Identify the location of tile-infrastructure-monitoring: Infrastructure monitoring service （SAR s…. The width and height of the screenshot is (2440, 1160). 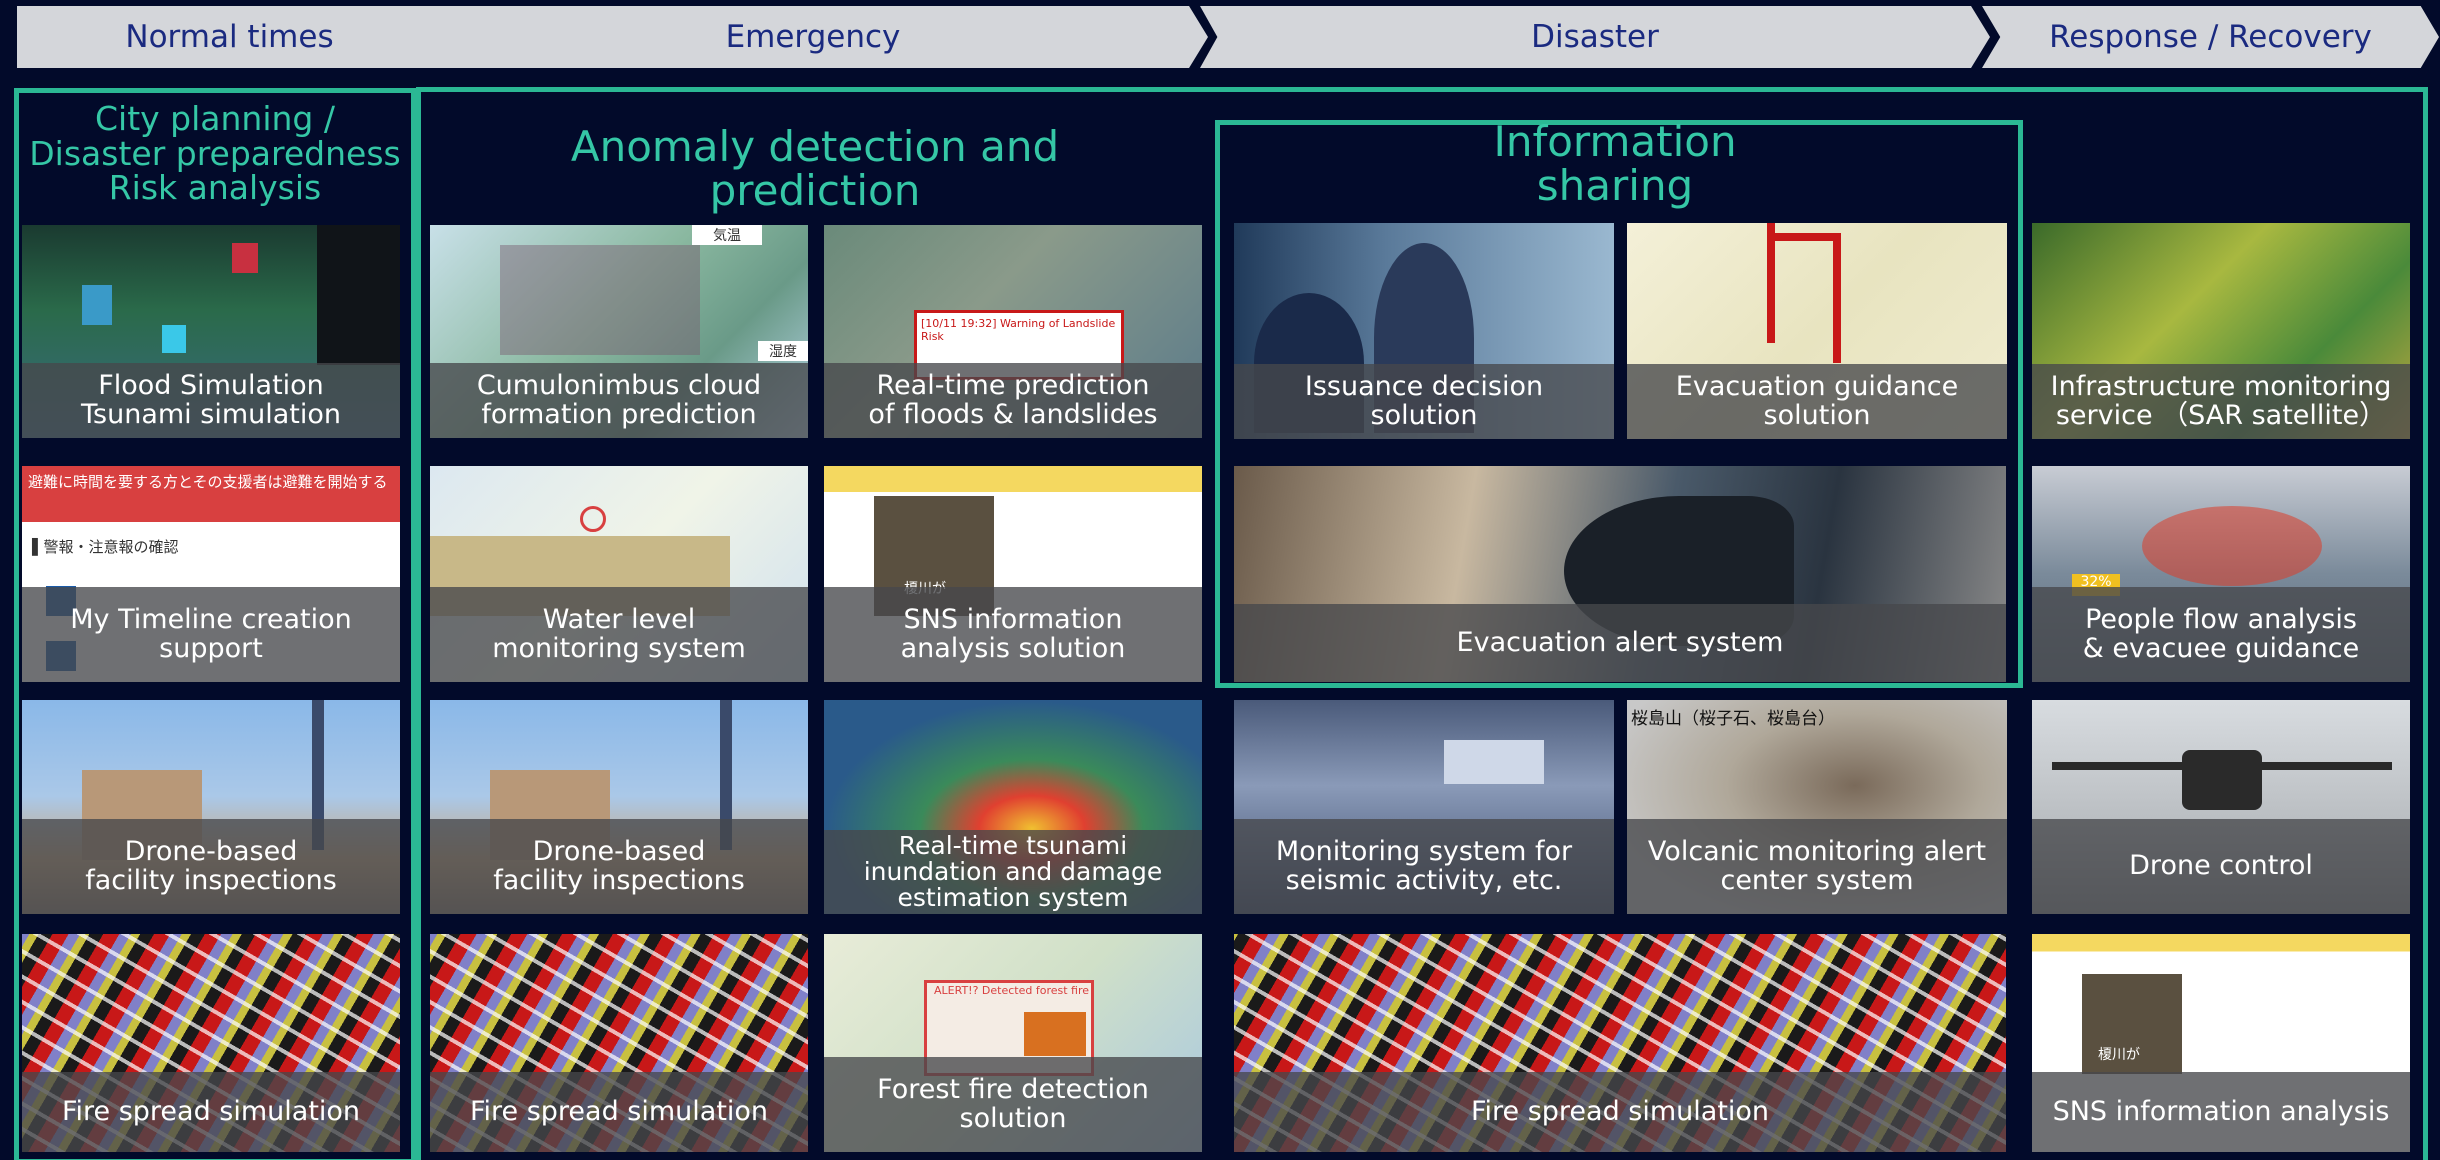
(2221, 331).